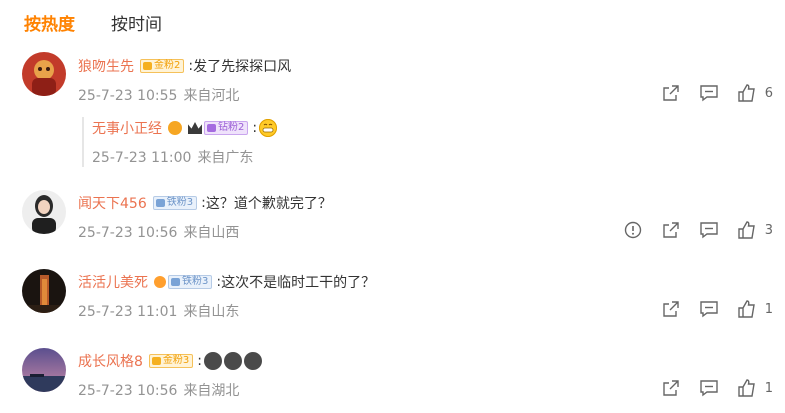 Image resolution: width=785 pixels, height=413 pixels. What do you see at coordinates (211, 312) in the screenshot?
I see `location: 来自山东` at bounding box center [211, 312].